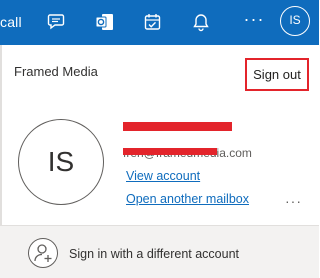 This screenshot has width=320, height=278. What do you see at coordinates (295, 21) in the screenshot?
I see `account-avatar-button: IS` at bounding box center [295, 21].